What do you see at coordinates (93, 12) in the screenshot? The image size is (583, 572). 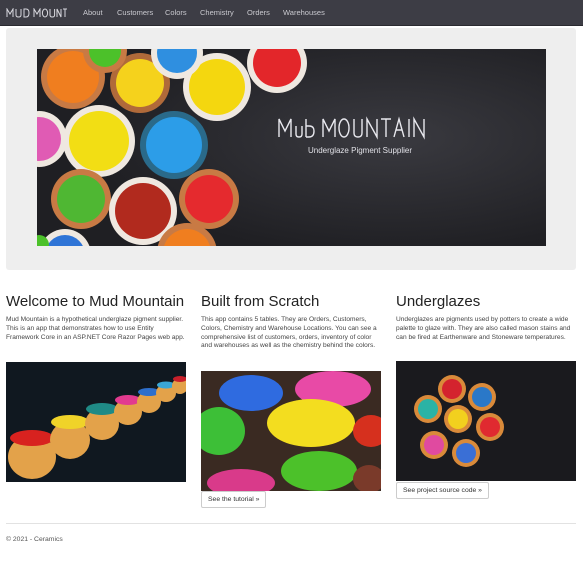 I see `nav-about: About` at bounding box center [93, 12].